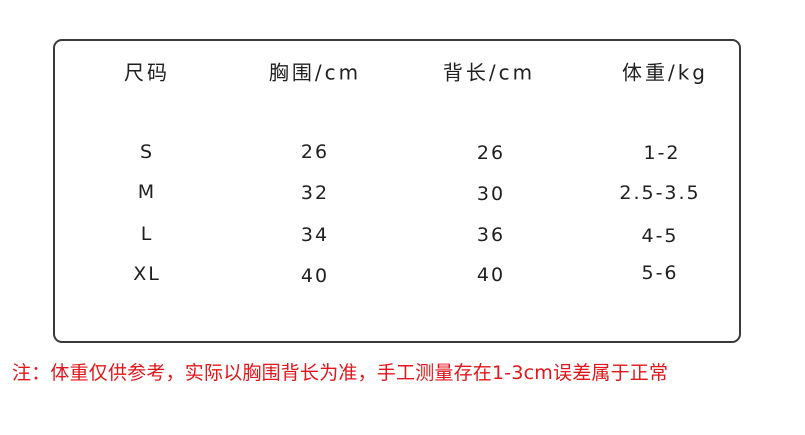  Describe the element at coordinates (315, 276) in the screenshot. I see `row-xl-chest: 40` at that location.